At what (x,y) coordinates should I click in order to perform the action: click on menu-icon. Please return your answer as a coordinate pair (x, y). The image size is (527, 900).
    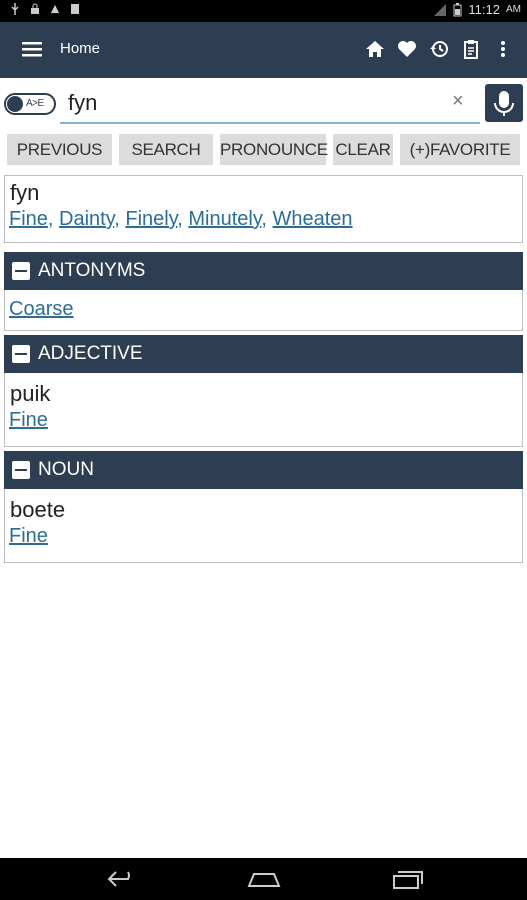
    Looking at the image, I should click on (32, 49).